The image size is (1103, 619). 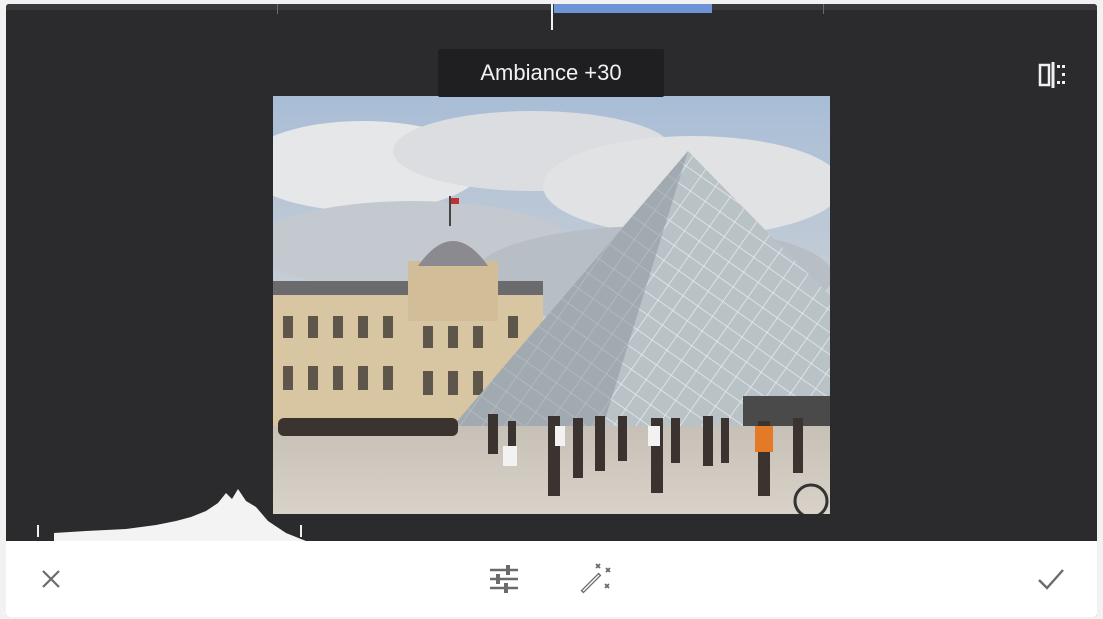 What do you see at coordinates (633, 8) in the screenshot?
I see `slider-fill` at bounding box center [633, 8].